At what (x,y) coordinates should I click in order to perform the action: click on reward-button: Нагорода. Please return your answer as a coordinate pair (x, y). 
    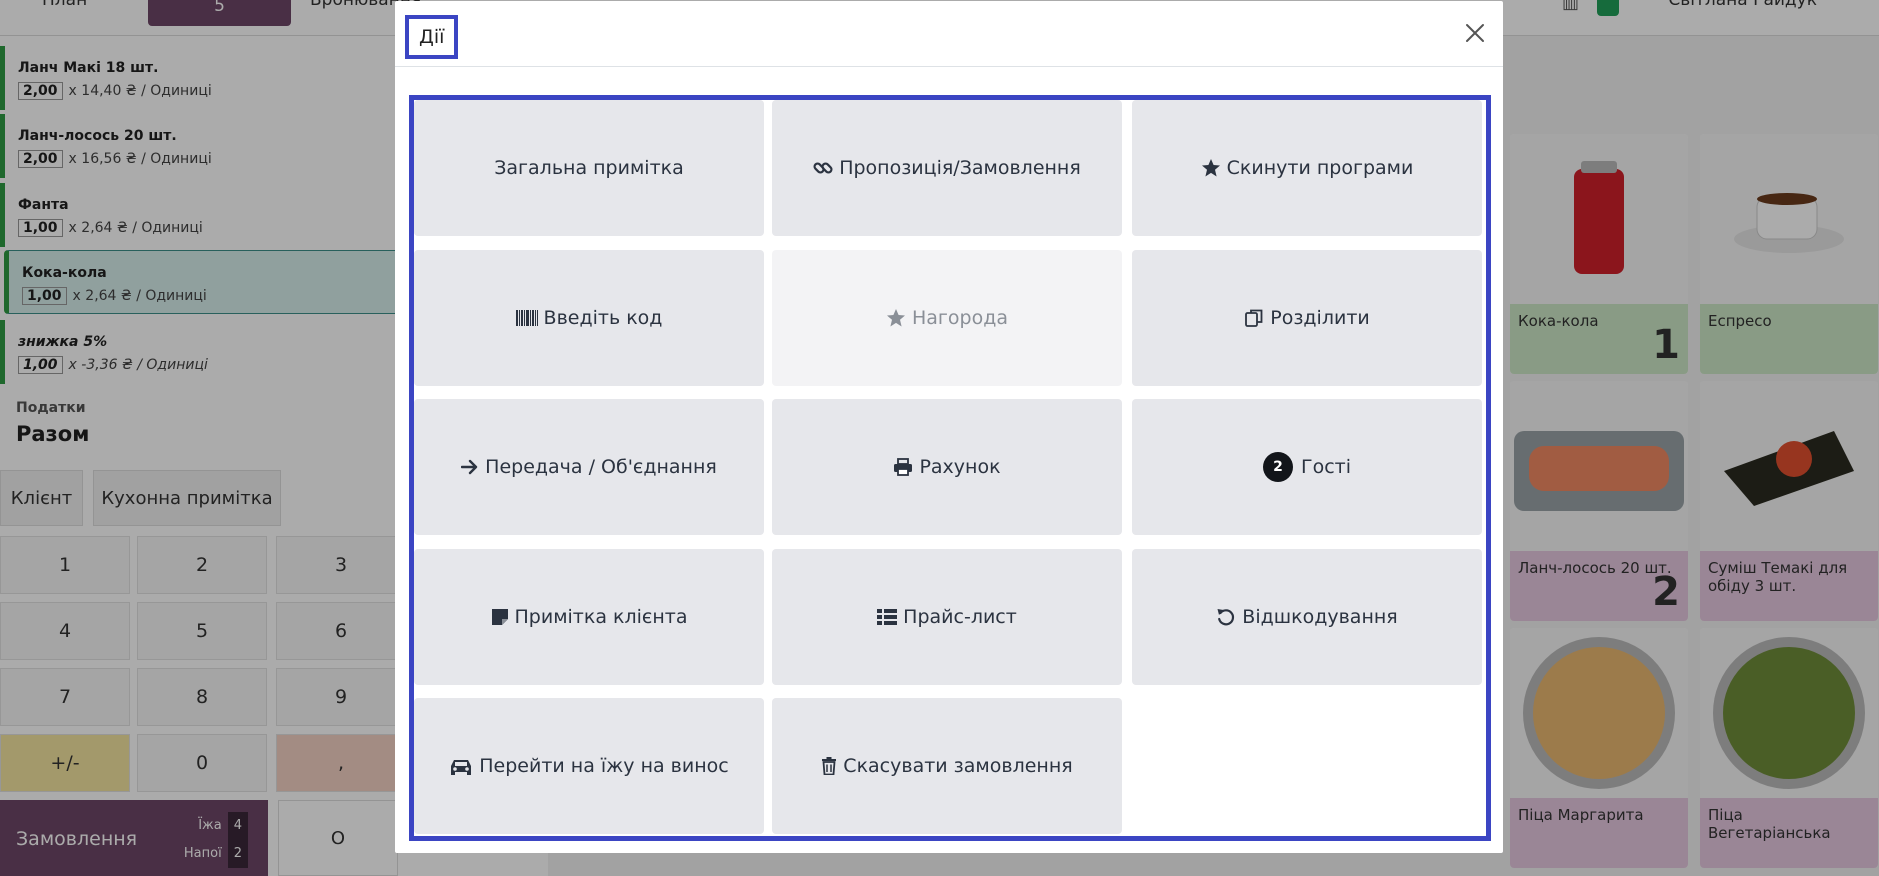
    Looking at the image, I should click on (947, 318).